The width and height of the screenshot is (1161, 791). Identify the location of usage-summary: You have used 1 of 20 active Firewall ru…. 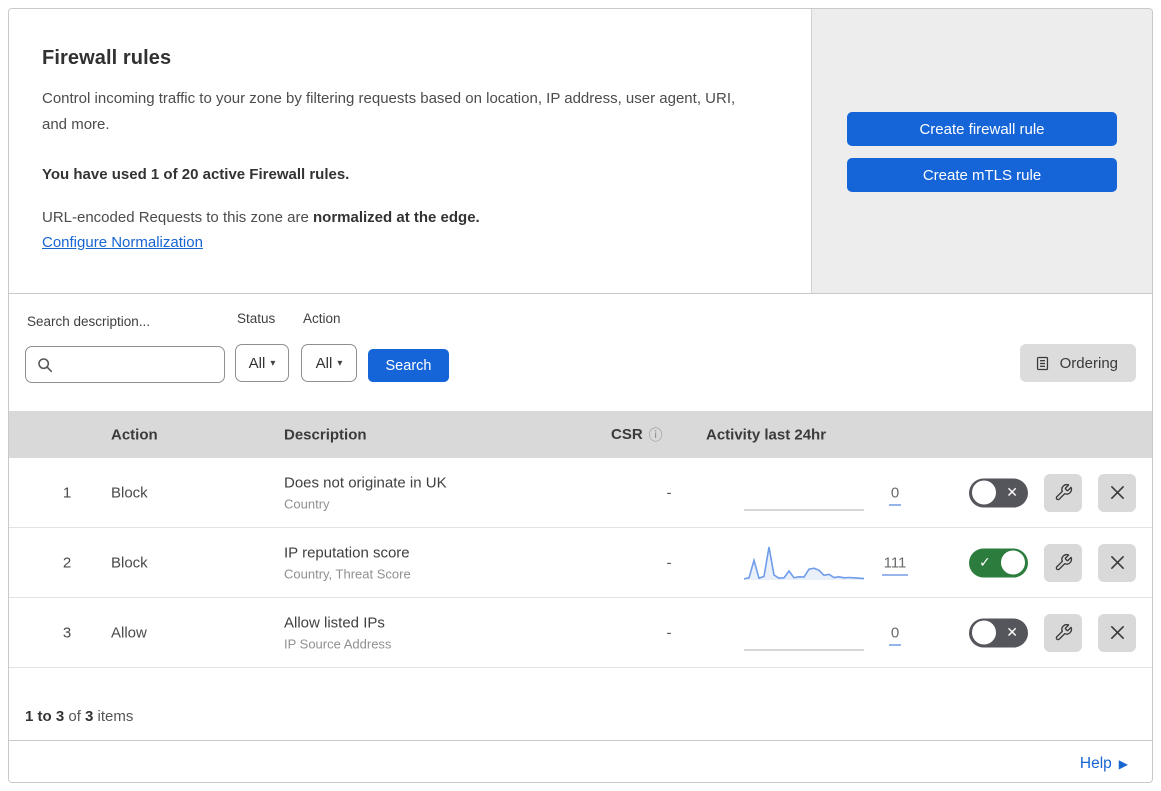
(196, 174).